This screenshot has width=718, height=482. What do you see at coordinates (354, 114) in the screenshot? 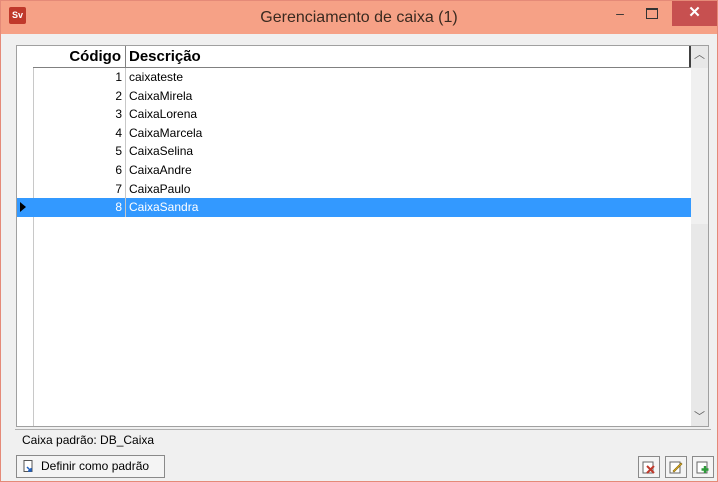
I see `table-row: 3 CaixaLorena` at bounding box center [354, 114].